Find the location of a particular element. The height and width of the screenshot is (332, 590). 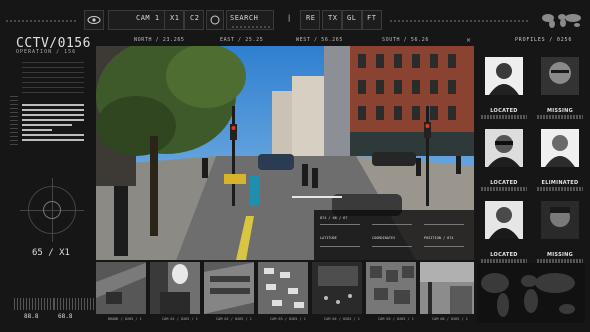

record-icon is located at coordinates (215, 20).